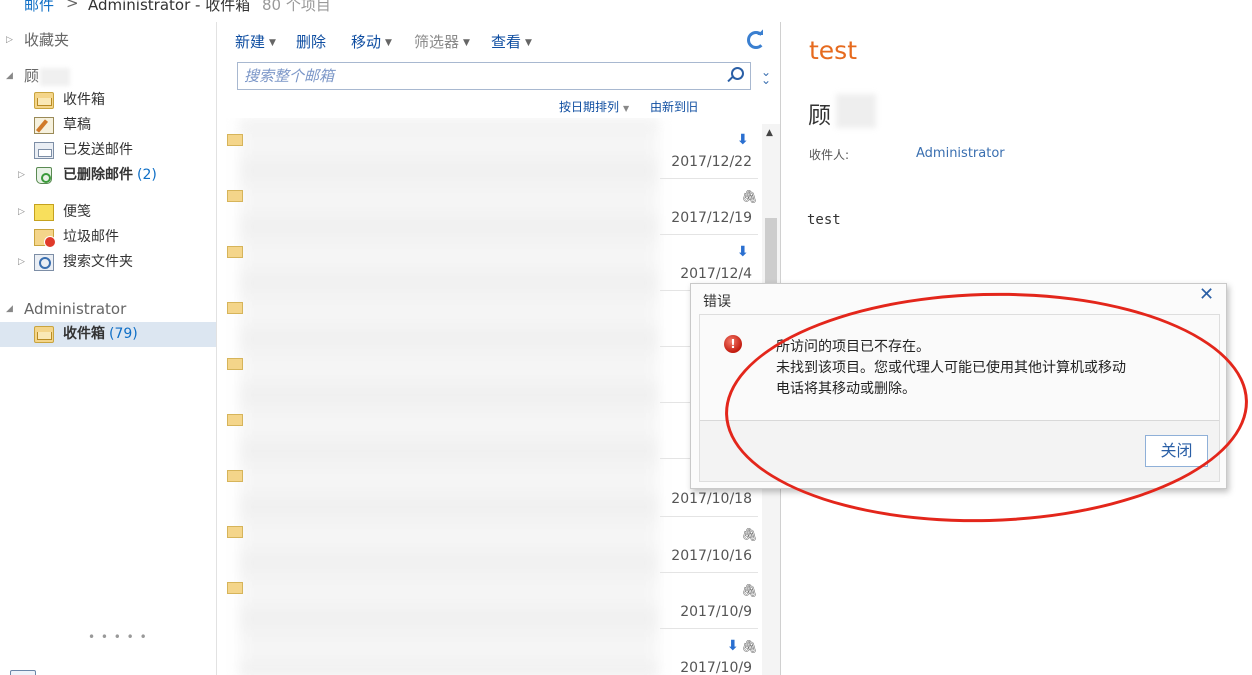  What do you see at coordinates (44, 125) in the screenshot?
I see `drafts-icon` at bounding box center [44, 125].